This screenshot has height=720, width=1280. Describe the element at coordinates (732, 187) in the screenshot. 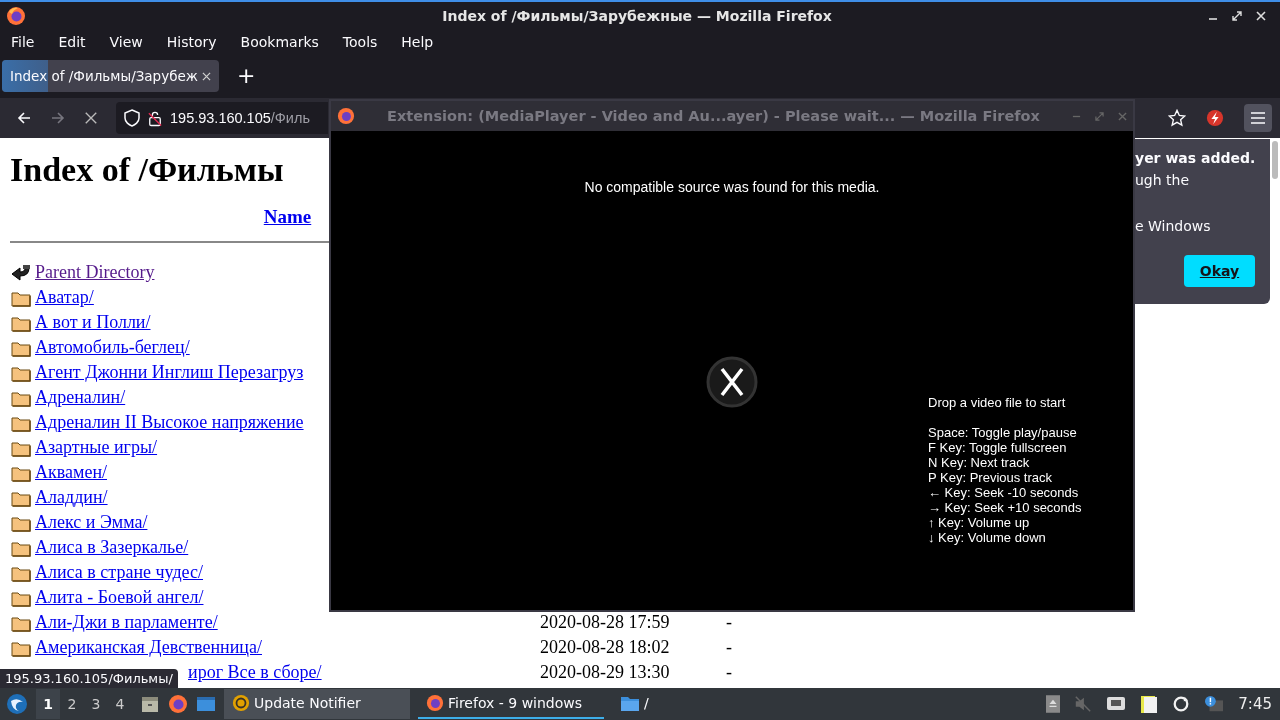

I see `error-message: No compatible source was found for this media.` at that location.